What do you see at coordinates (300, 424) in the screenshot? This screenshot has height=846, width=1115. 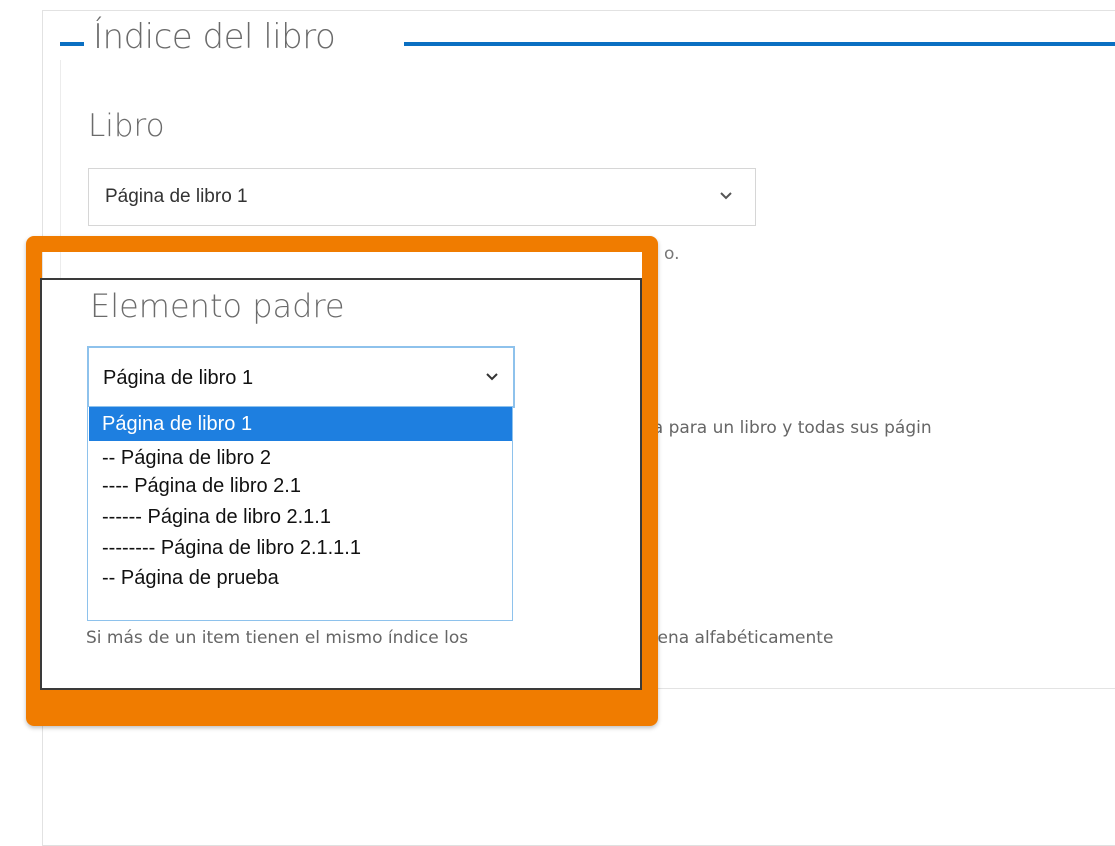 I see `dropdown-option: Página de libro 1` at bounding box center [300, 424].